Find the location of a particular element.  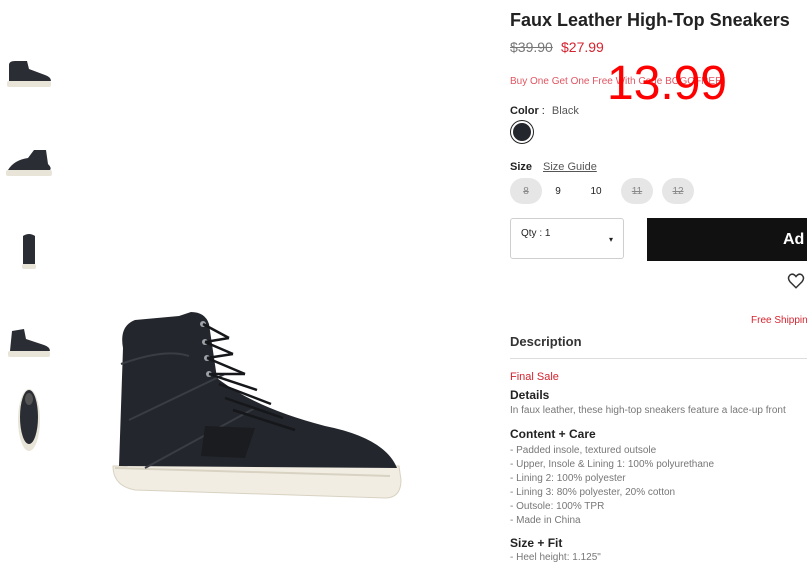

size-guide-link: Size Guide is located at coordinates (570, 167).